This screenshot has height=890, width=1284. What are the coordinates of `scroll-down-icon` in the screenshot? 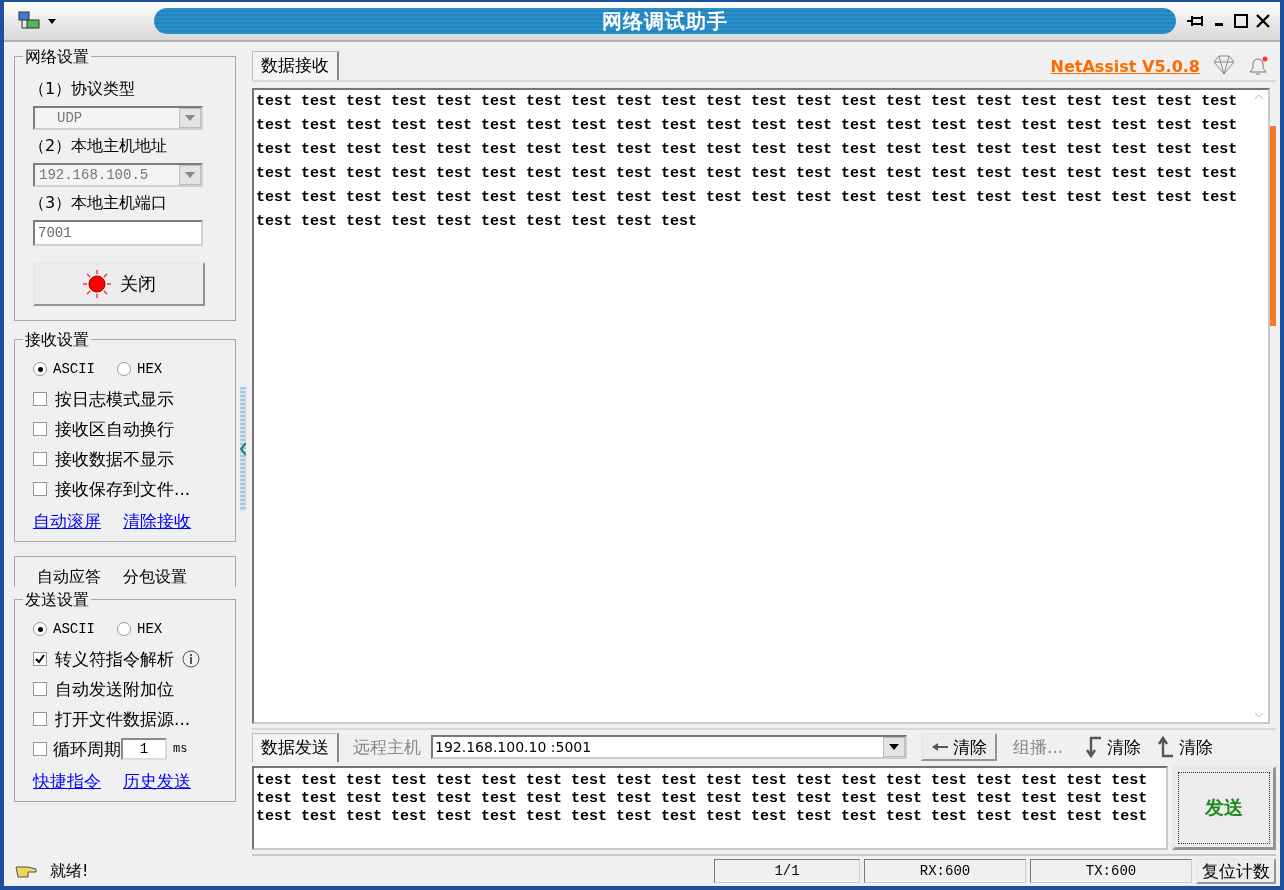 It's located at (1259, 715).